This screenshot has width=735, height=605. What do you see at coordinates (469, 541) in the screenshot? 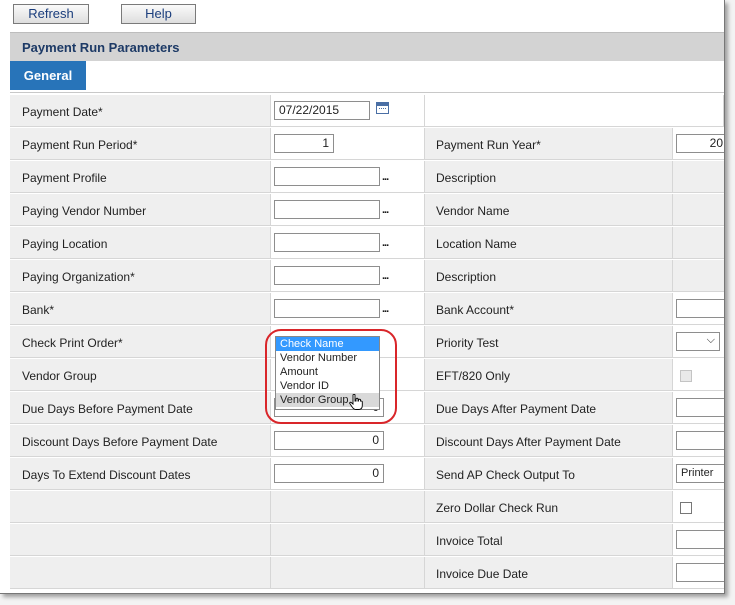
I see `invoice-total-label: Invoice Total` at bounding box center [469, 541].